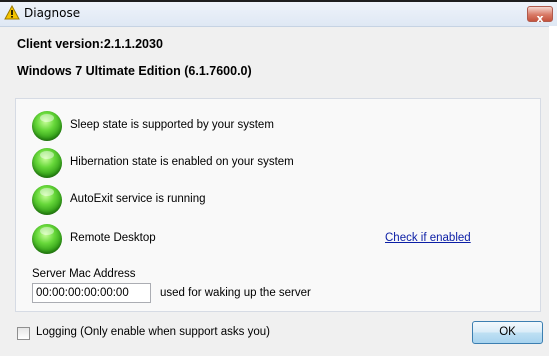 This screenshot has height=356, width=557. What do you see at coordinates (138, 199) in the screenshot?
I see `status-label: AutoExit service is running` at bounding box center [138, 199].